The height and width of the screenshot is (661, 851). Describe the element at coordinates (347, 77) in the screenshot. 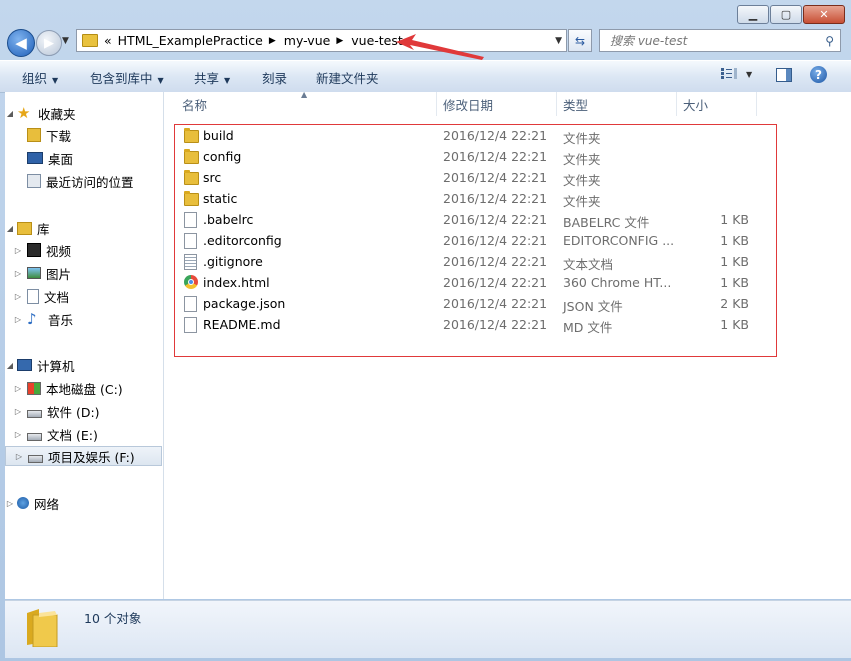

I see `new-folder-button: 新建文件夹` at that location.